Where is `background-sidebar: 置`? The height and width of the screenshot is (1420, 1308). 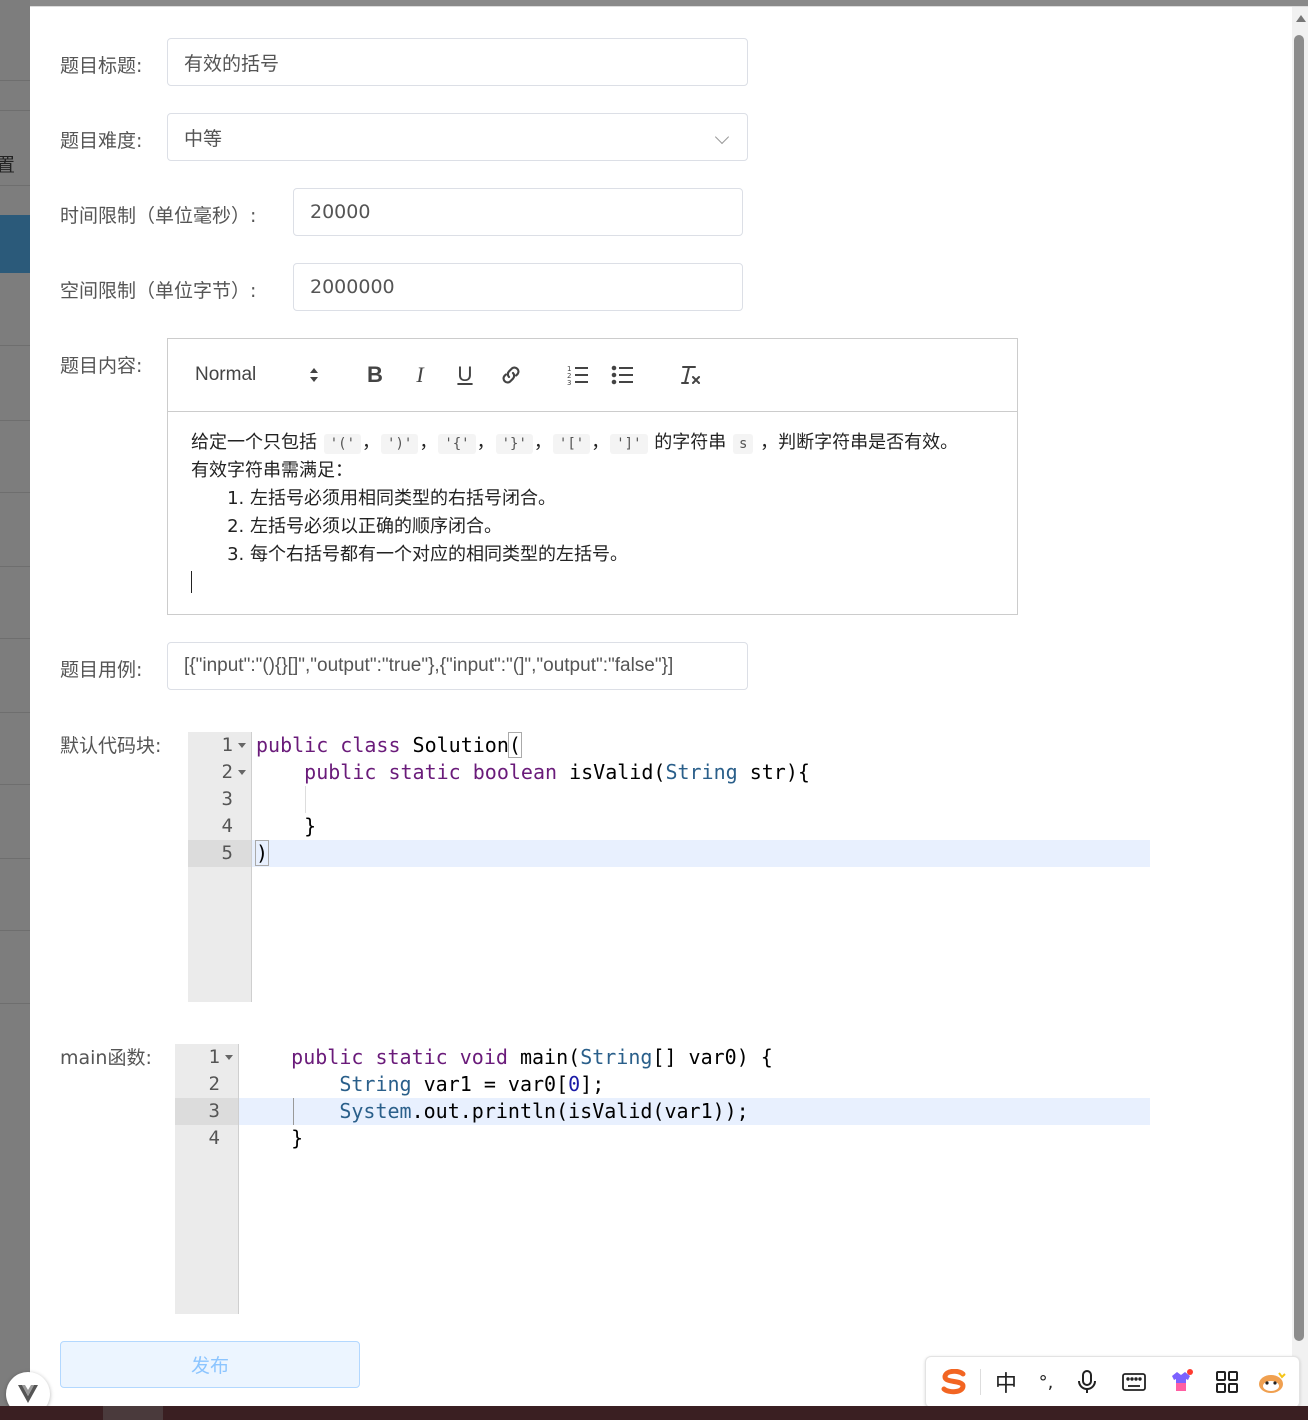 background-sidebar: 置 is located at coordinates (15, 710).